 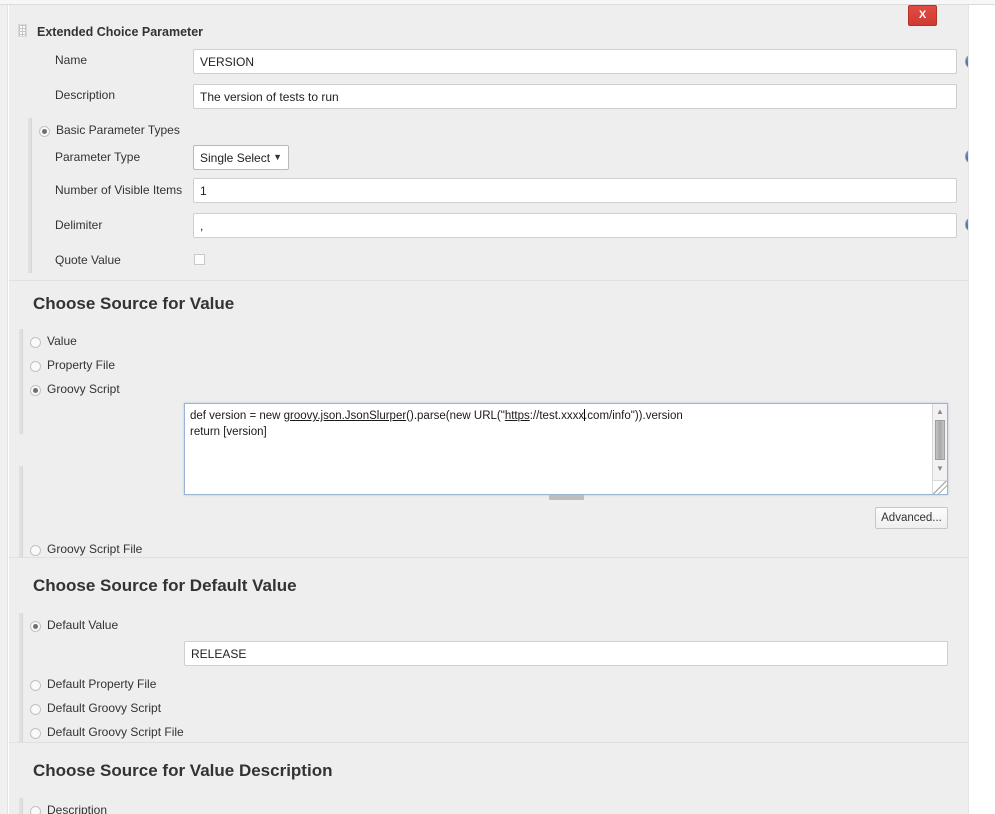 What do you see at coordinates (35, 810) in the screenshot?
I see `radio-value-description` at bounding box center [35, 810].